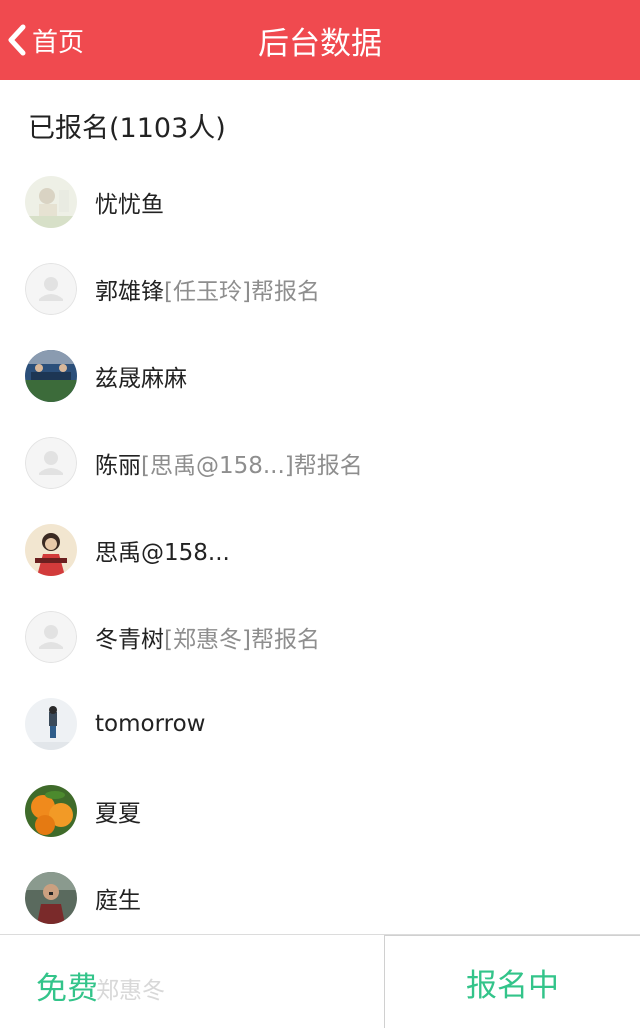 This screenshot has height=1028, width=640. I want to click on helper-note: [思禹@158...]帮报名, so click(252, 465).